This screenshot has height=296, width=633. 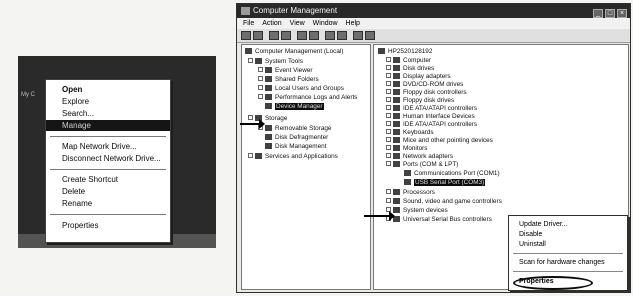 I want to click on removable-storage-icon, so click(x=268, y=128).